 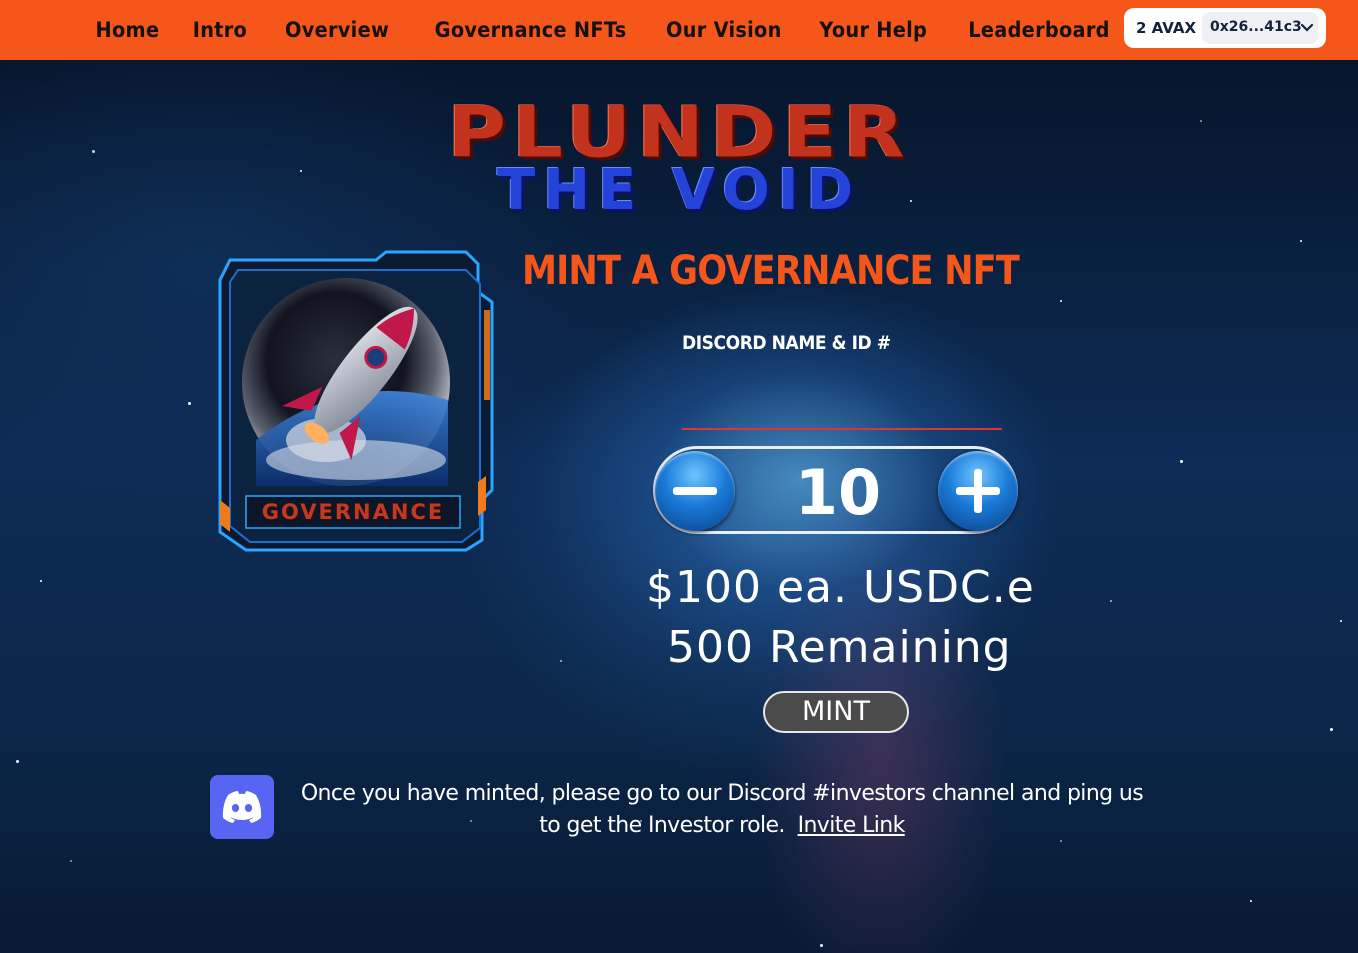 I want to click on nav-governance-nfts: Governance NFTs, so click(x=531, y=30).